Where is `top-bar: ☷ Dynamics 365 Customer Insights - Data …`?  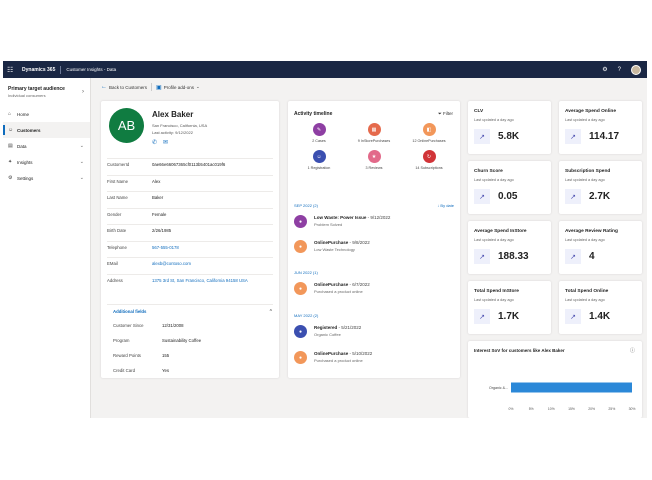 top-bar: ☷ Dynamics 365 Customer Insights - Data … is located at coordinates (325, 69).